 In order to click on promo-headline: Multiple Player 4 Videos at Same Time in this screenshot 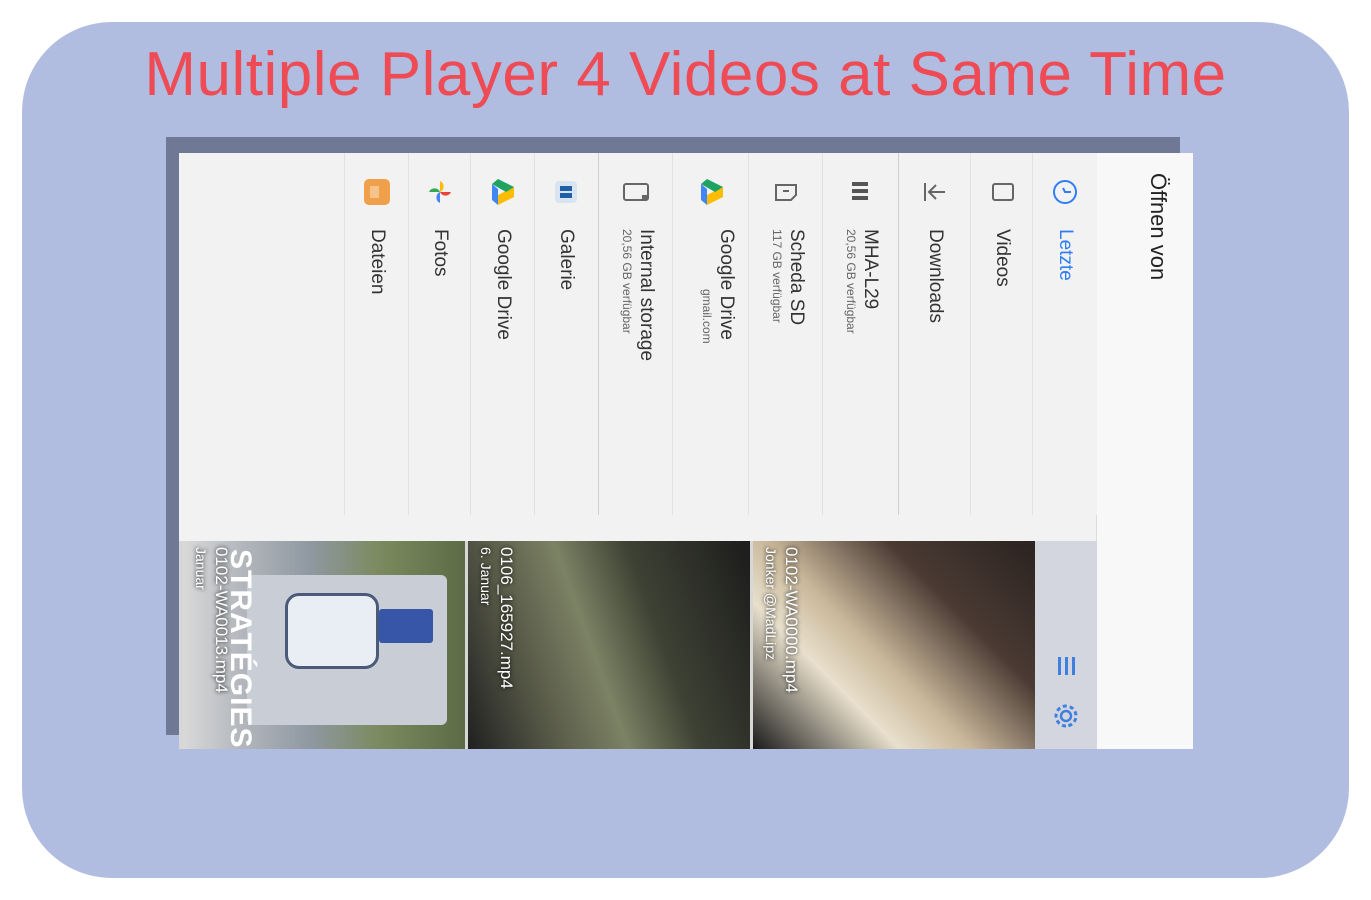, I will do `click(685, 74)`.